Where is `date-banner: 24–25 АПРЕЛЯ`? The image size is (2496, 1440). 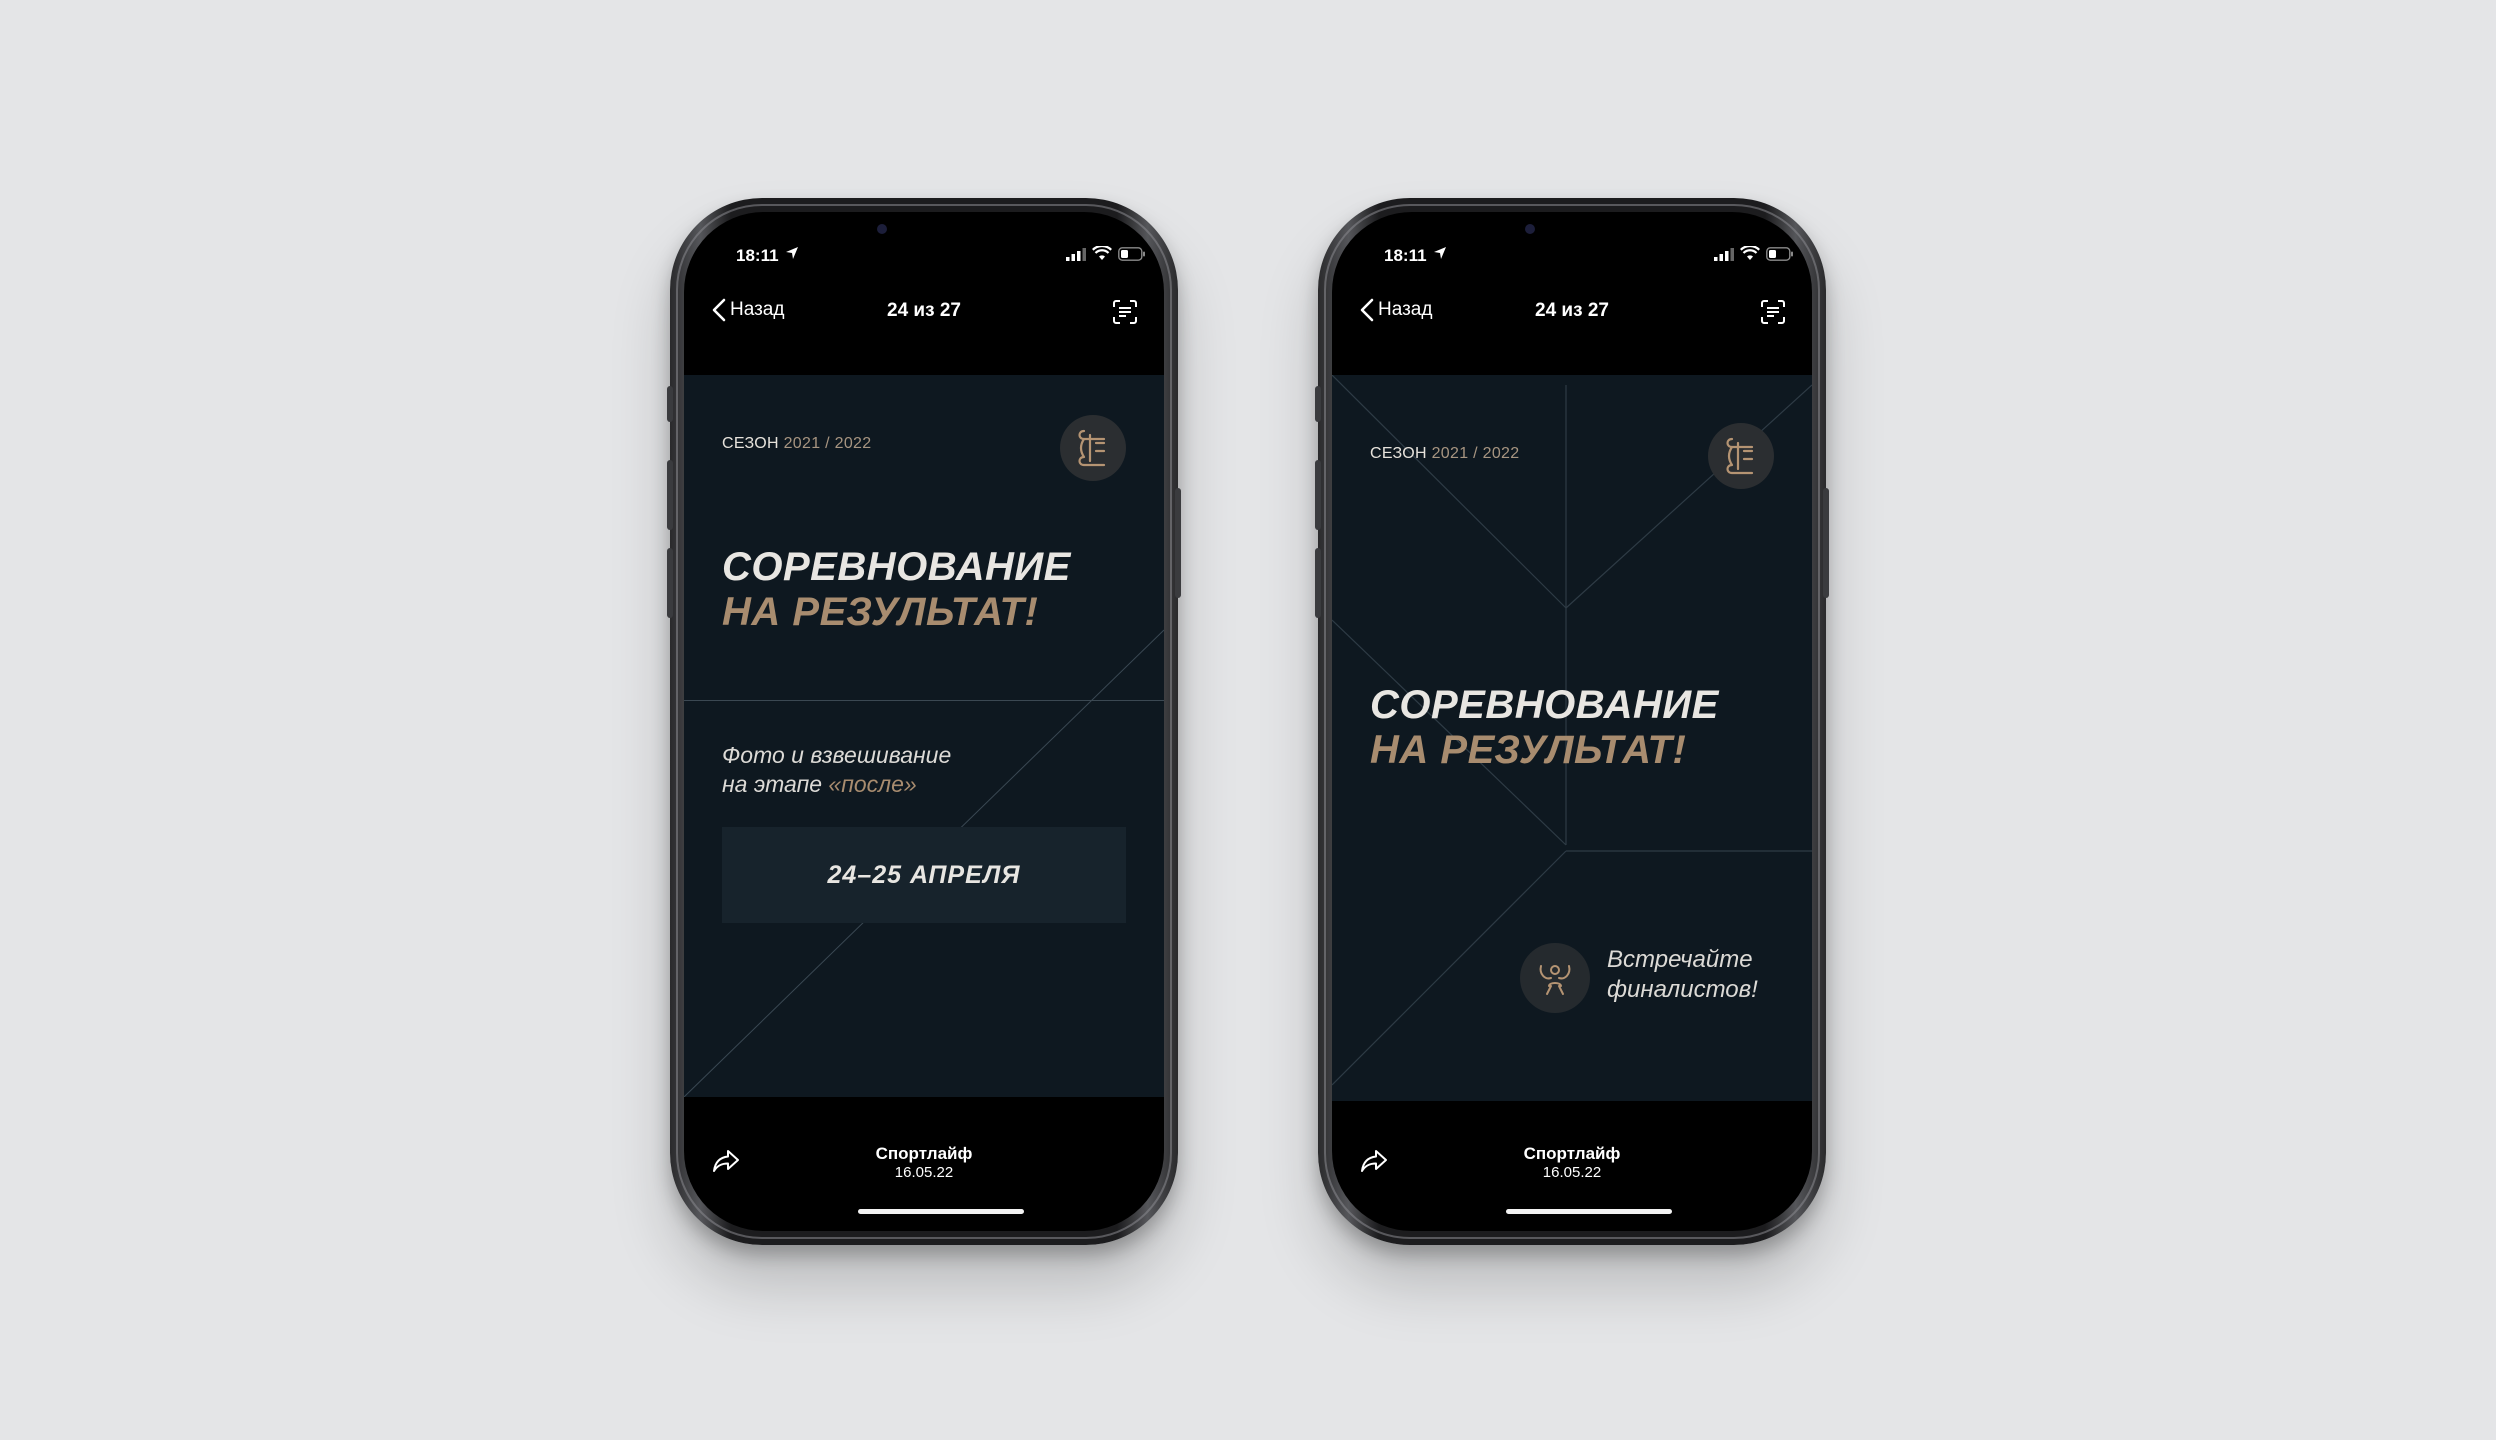
date-banner: 24–25 АПРЕЛЯ is located at coordinates (924, 875).